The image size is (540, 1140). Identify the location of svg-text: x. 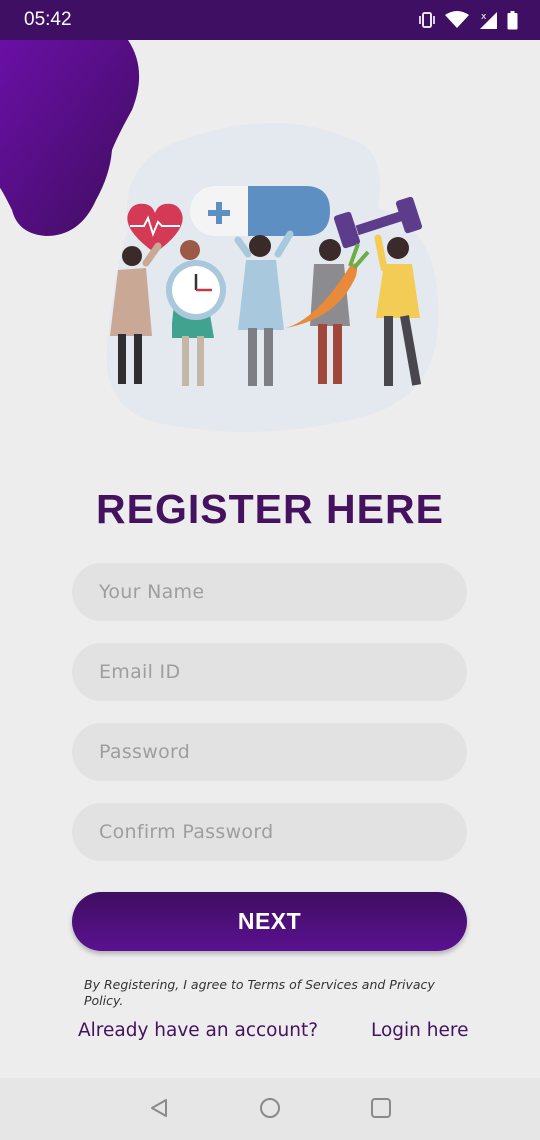
(484, 17).